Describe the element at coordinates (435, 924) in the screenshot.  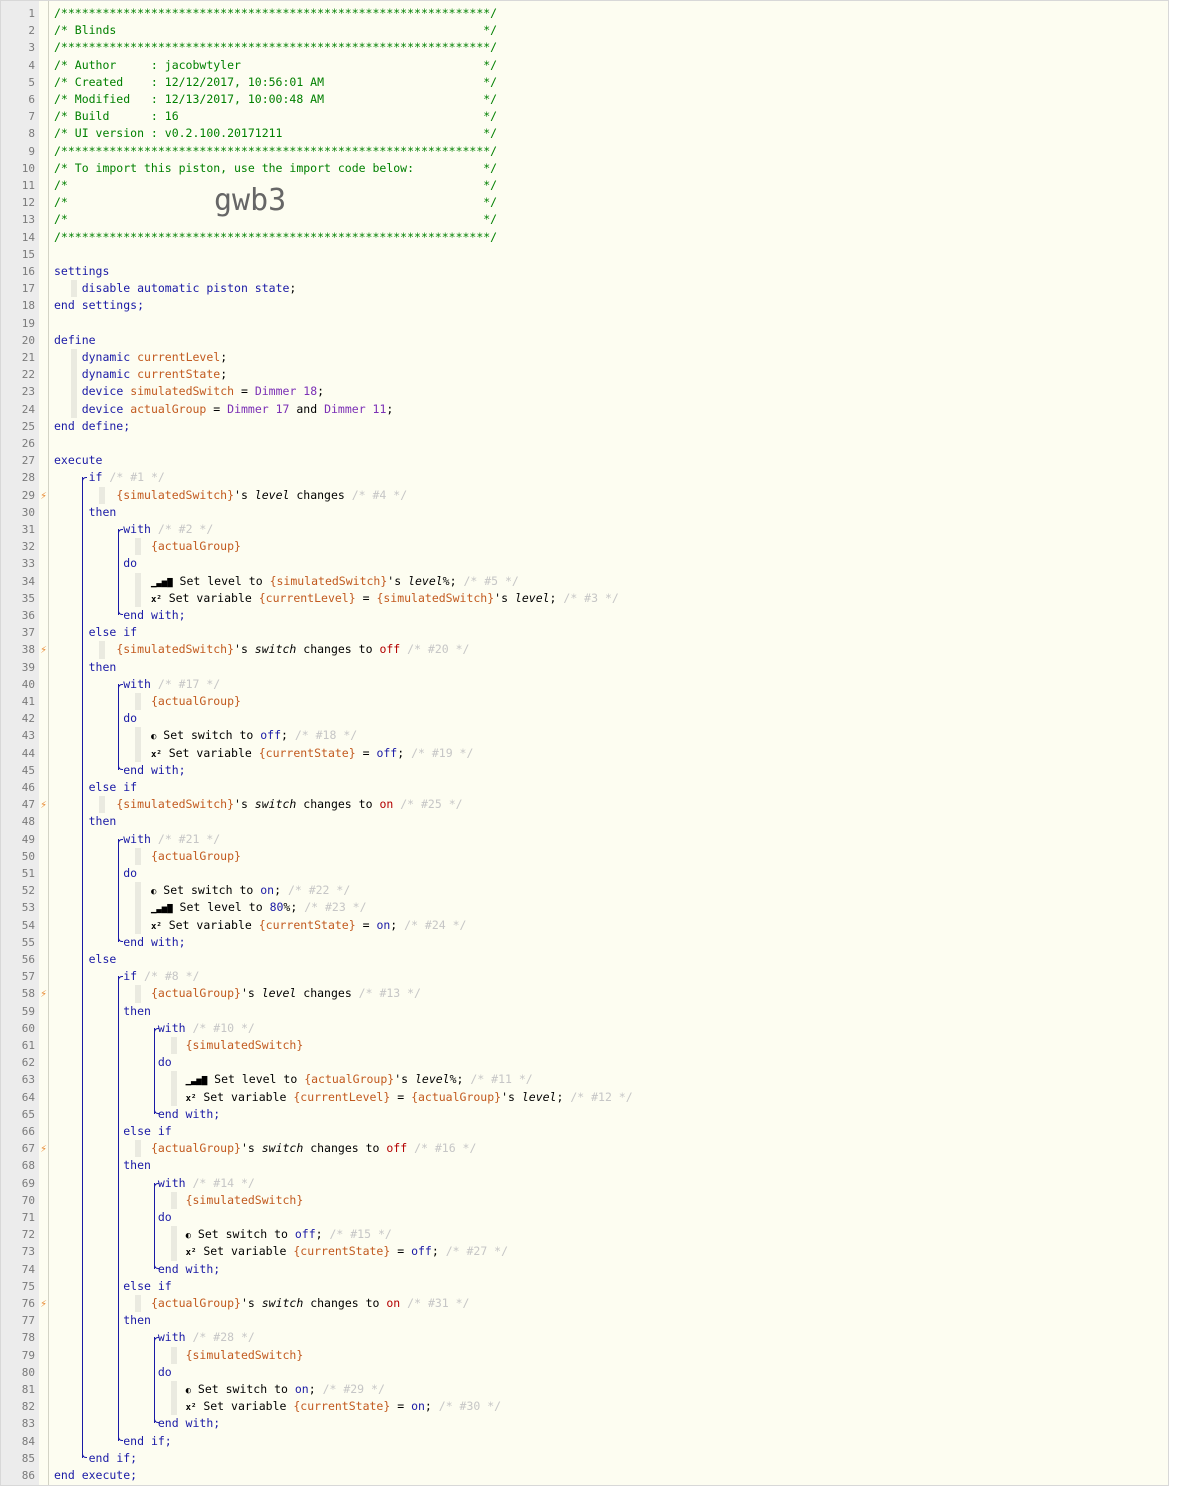
I see `code-token: /* #24 */` at that location.